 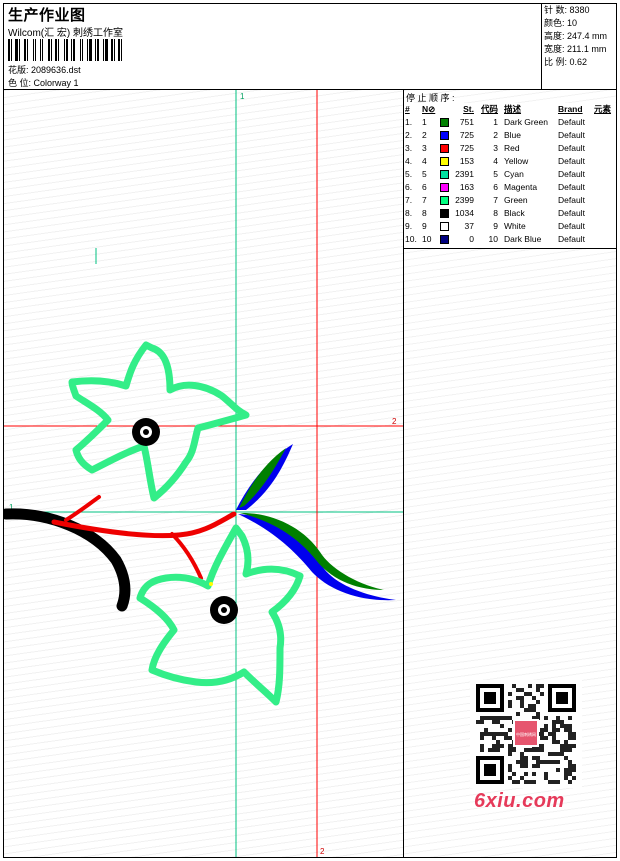 What do you see at coordinates (495, 187) in the screenshot?
I see `row-code: 6` at bounding box center [495, 187].